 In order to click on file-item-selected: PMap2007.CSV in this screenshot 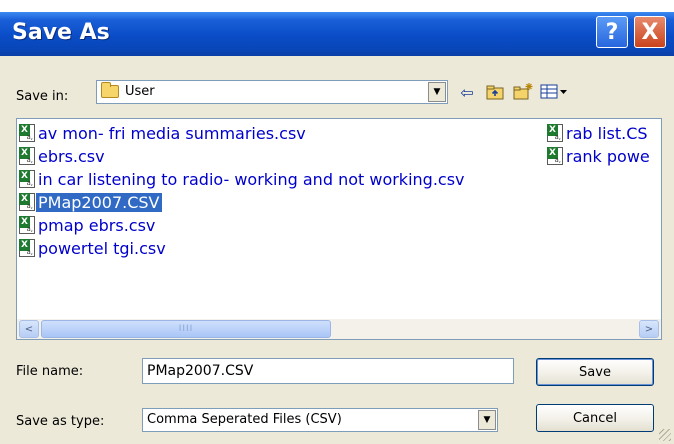, I will do `click(90, 202)`.